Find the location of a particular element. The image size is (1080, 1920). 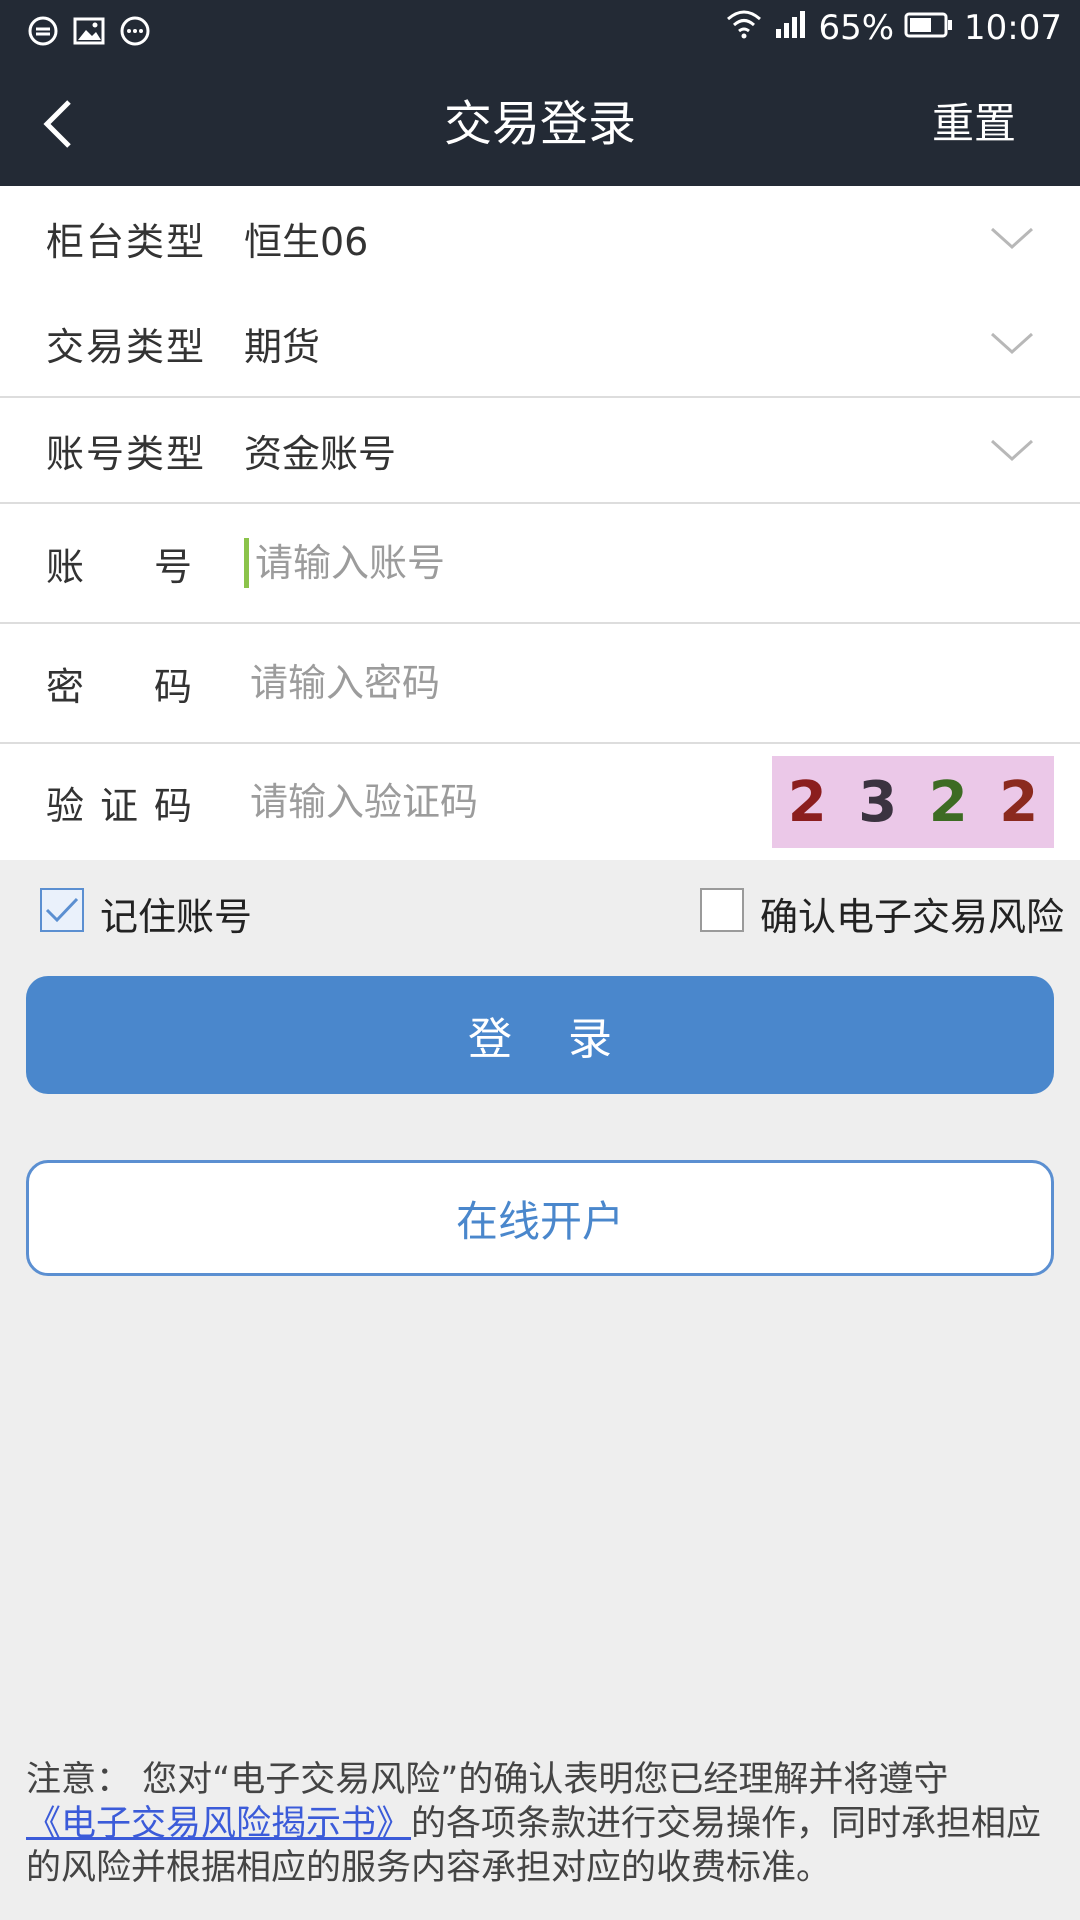

image-icon is located at coordinates (89, 31).